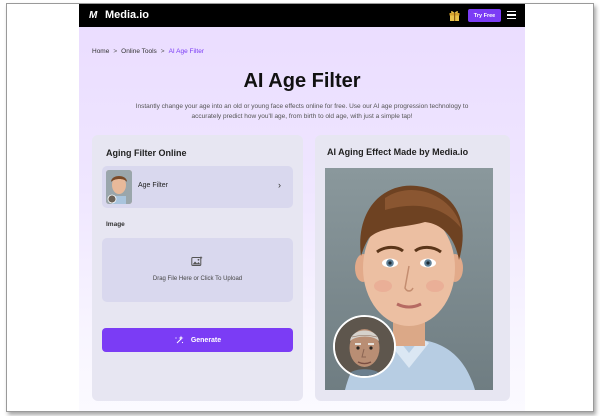 The image size is (600, 416). What do you see at coordinates (279, 185) in the screenshot?
I see `chevron-right-icon: ›` at bounding box center [279, 185].